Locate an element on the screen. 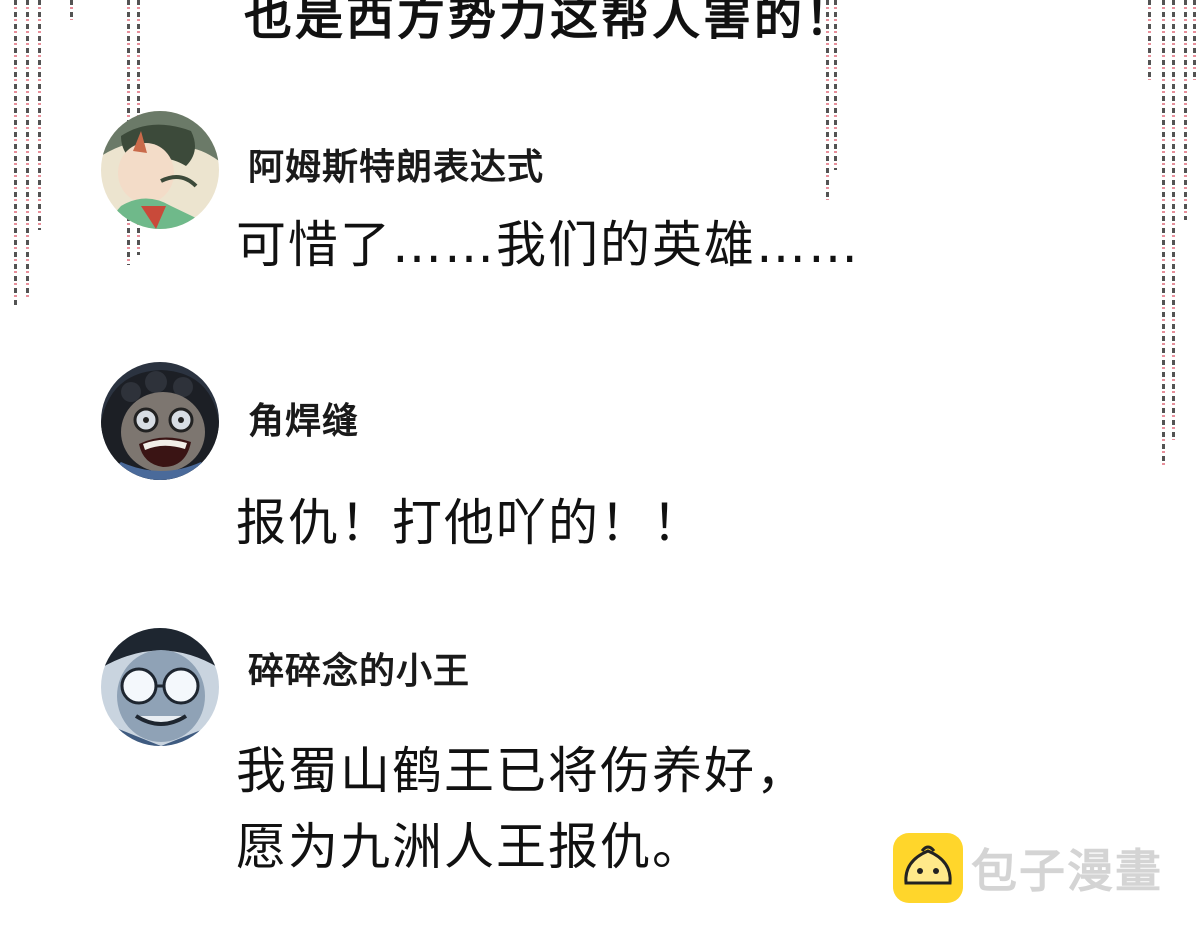 The height and width of the screenshot is (937, 1200). comment-message-line: 报仇！打他吖的！！ is located at coordinates (470, 523).